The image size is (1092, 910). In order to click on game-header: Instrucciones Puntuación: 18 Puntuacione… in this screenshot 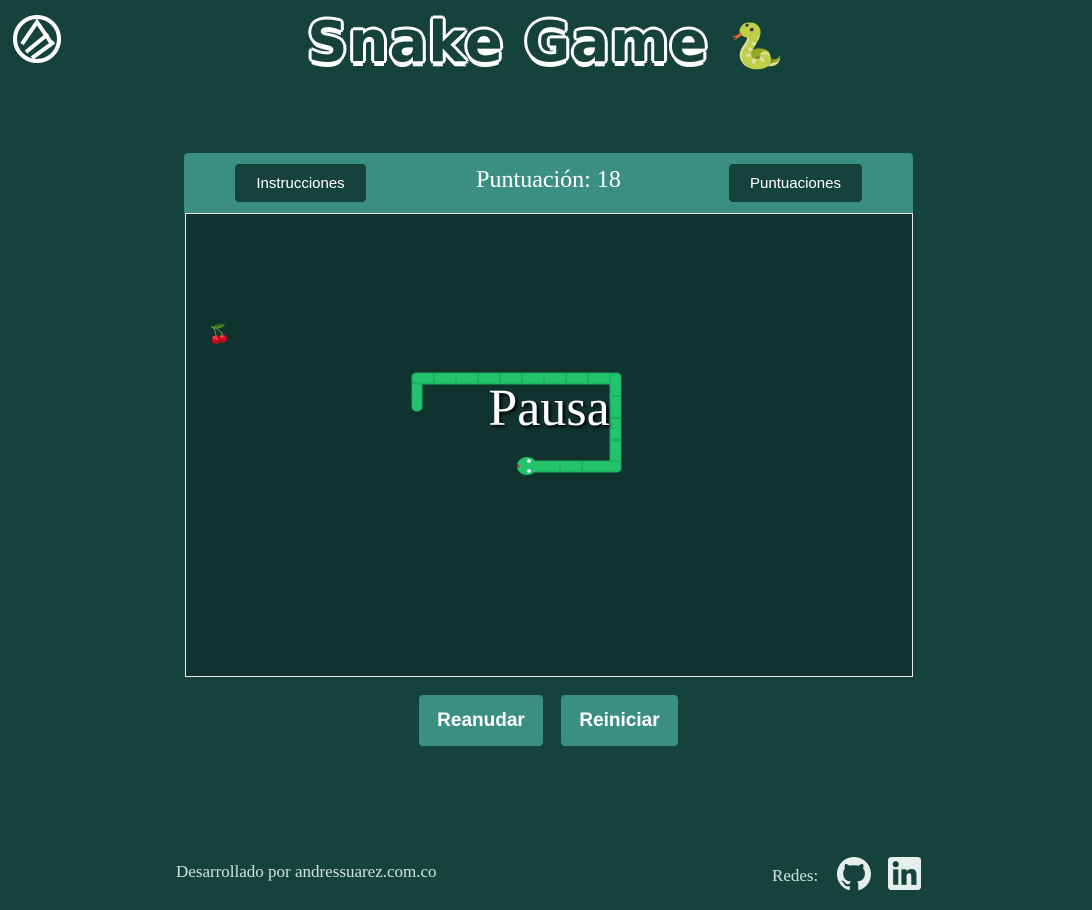, I will do `click(548, 183)`.